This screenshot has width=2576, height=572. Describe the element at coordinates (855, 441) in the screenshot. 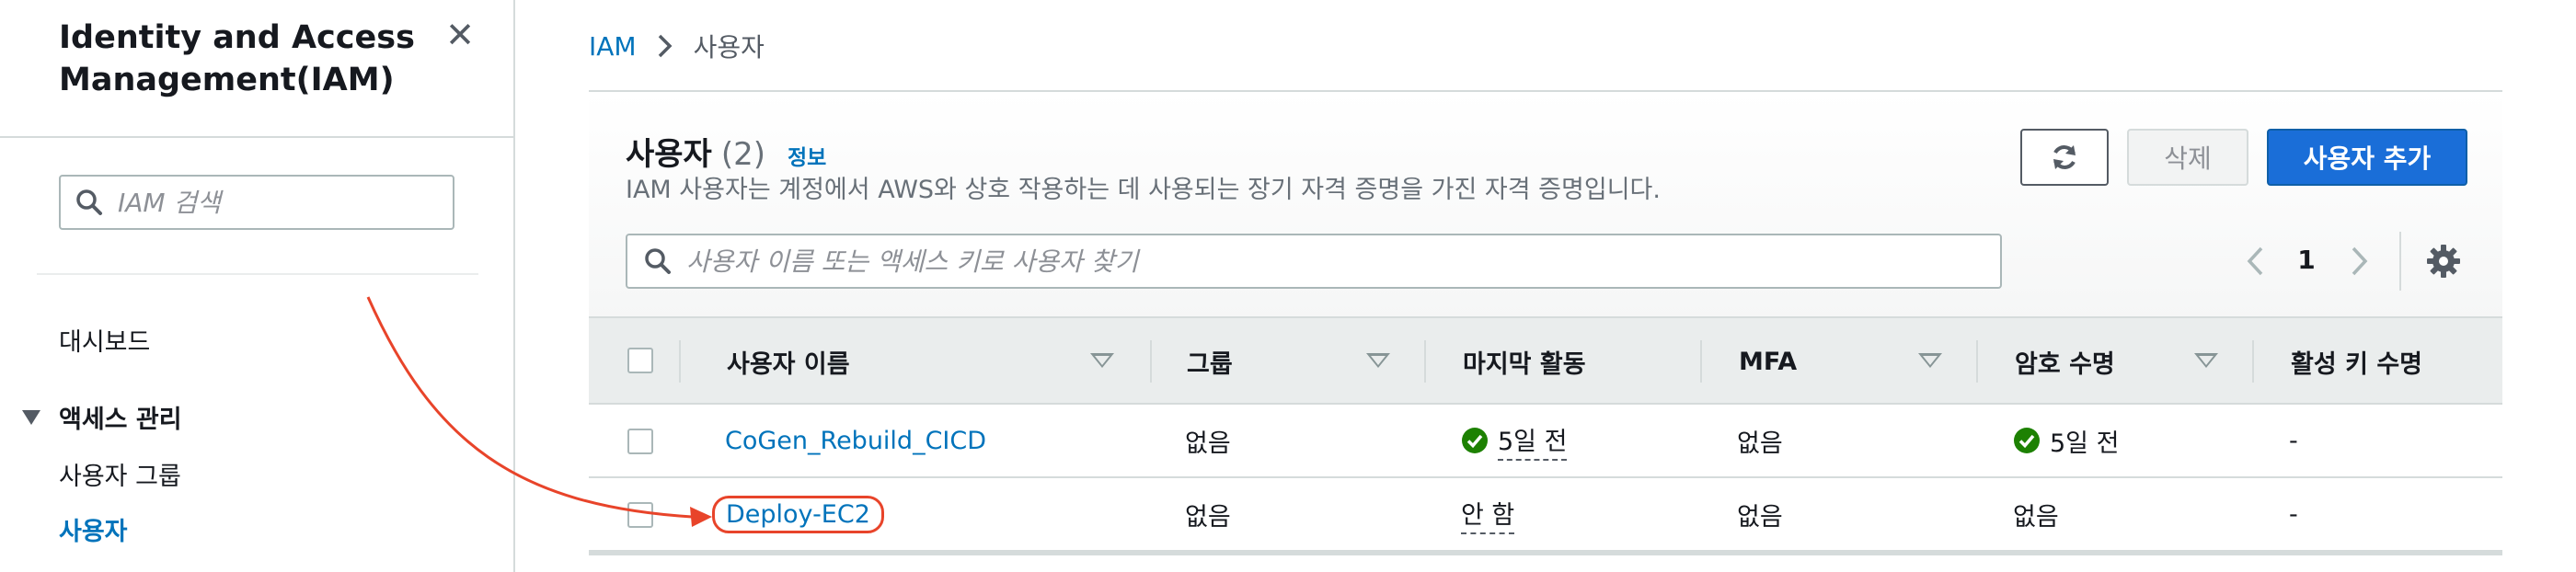

I see `username-link: CoGen_Rebuild_CICD` at that location.